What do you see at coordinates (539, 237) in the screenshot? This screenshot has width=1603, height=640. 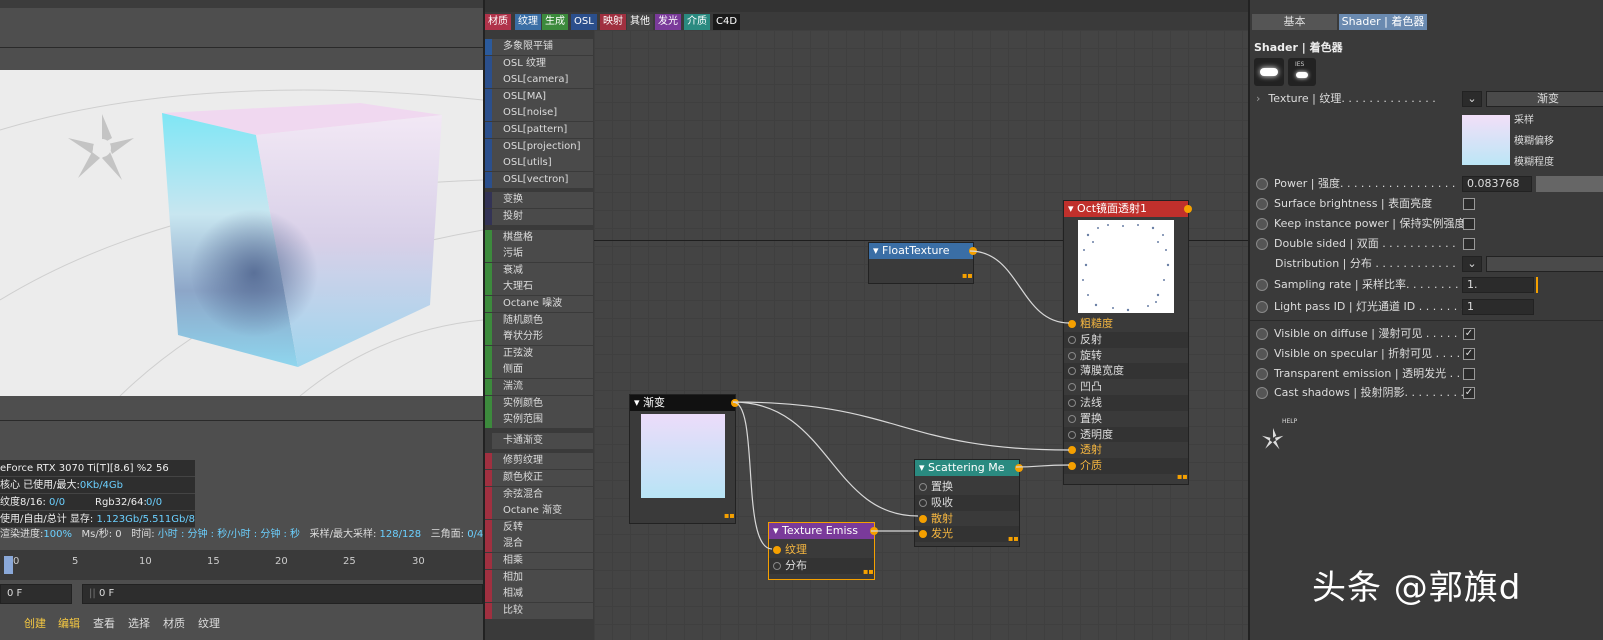 I see `node-list-item: 棋盘格` at bounding box center [539, 237].